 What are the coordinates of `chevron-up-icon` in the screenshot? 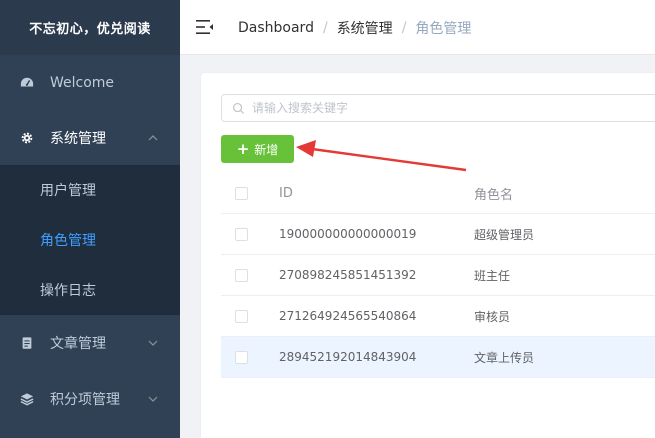 It's located at (153, 138).